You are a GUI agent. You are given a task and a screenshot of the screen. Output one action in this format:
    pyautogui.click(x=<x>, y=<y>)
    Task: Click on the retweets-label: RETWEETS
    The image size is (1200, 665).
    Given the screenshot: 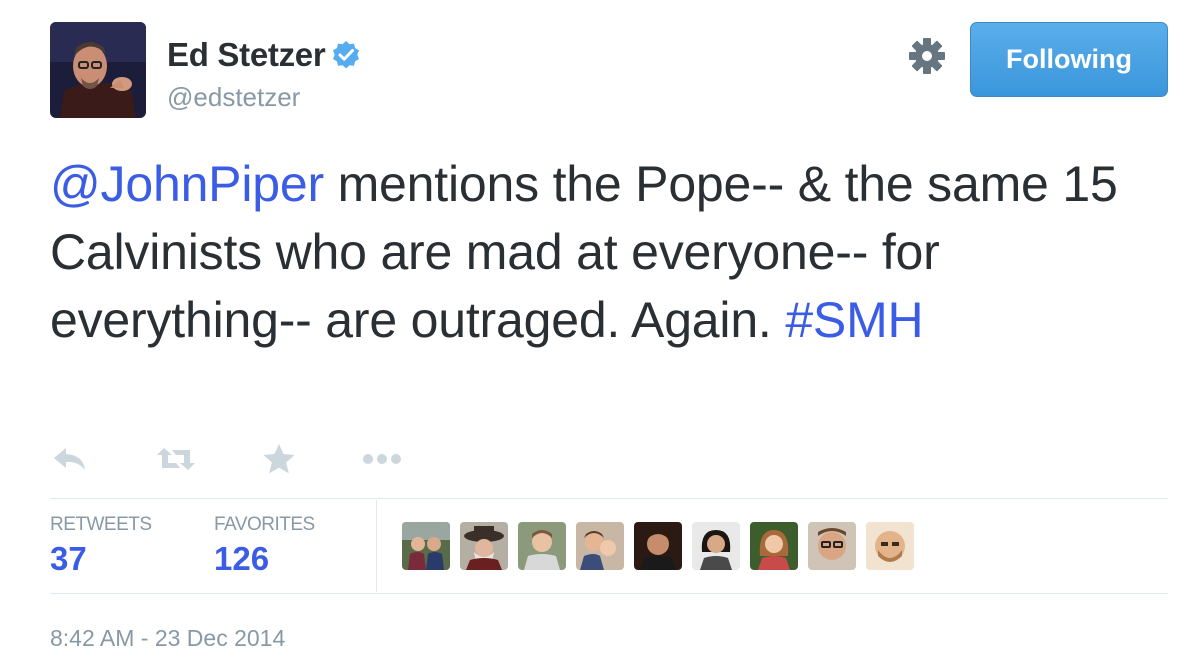 What is the action you would take?
    pyautogui.click(x=101, y=524)
    